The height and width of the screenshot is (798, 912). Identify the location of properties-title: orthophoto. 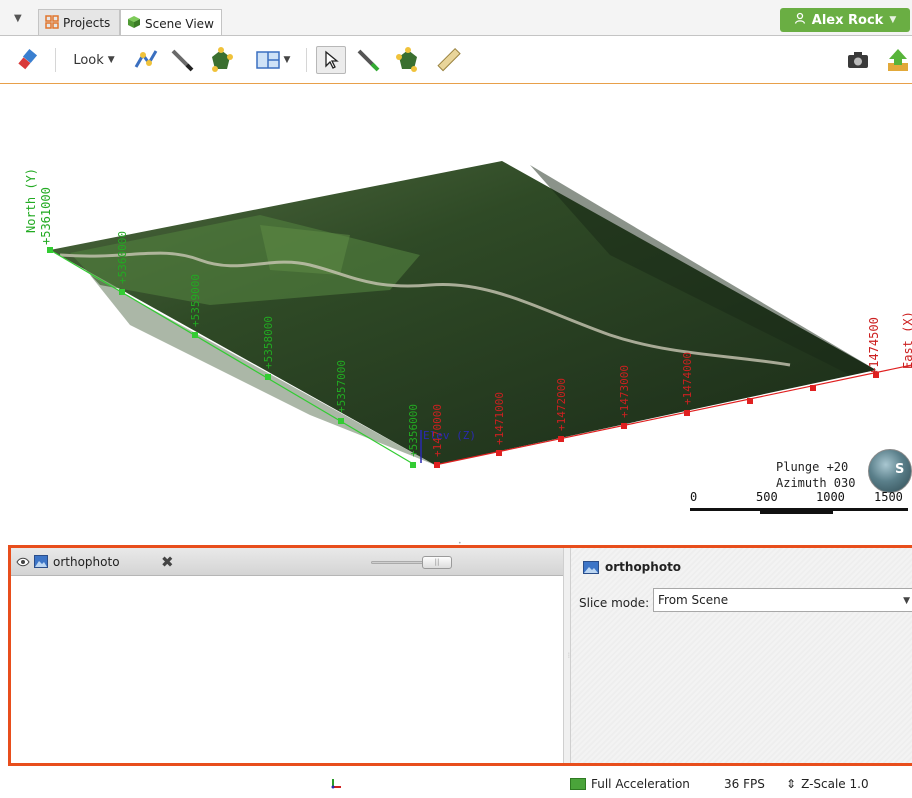
(632, 567).